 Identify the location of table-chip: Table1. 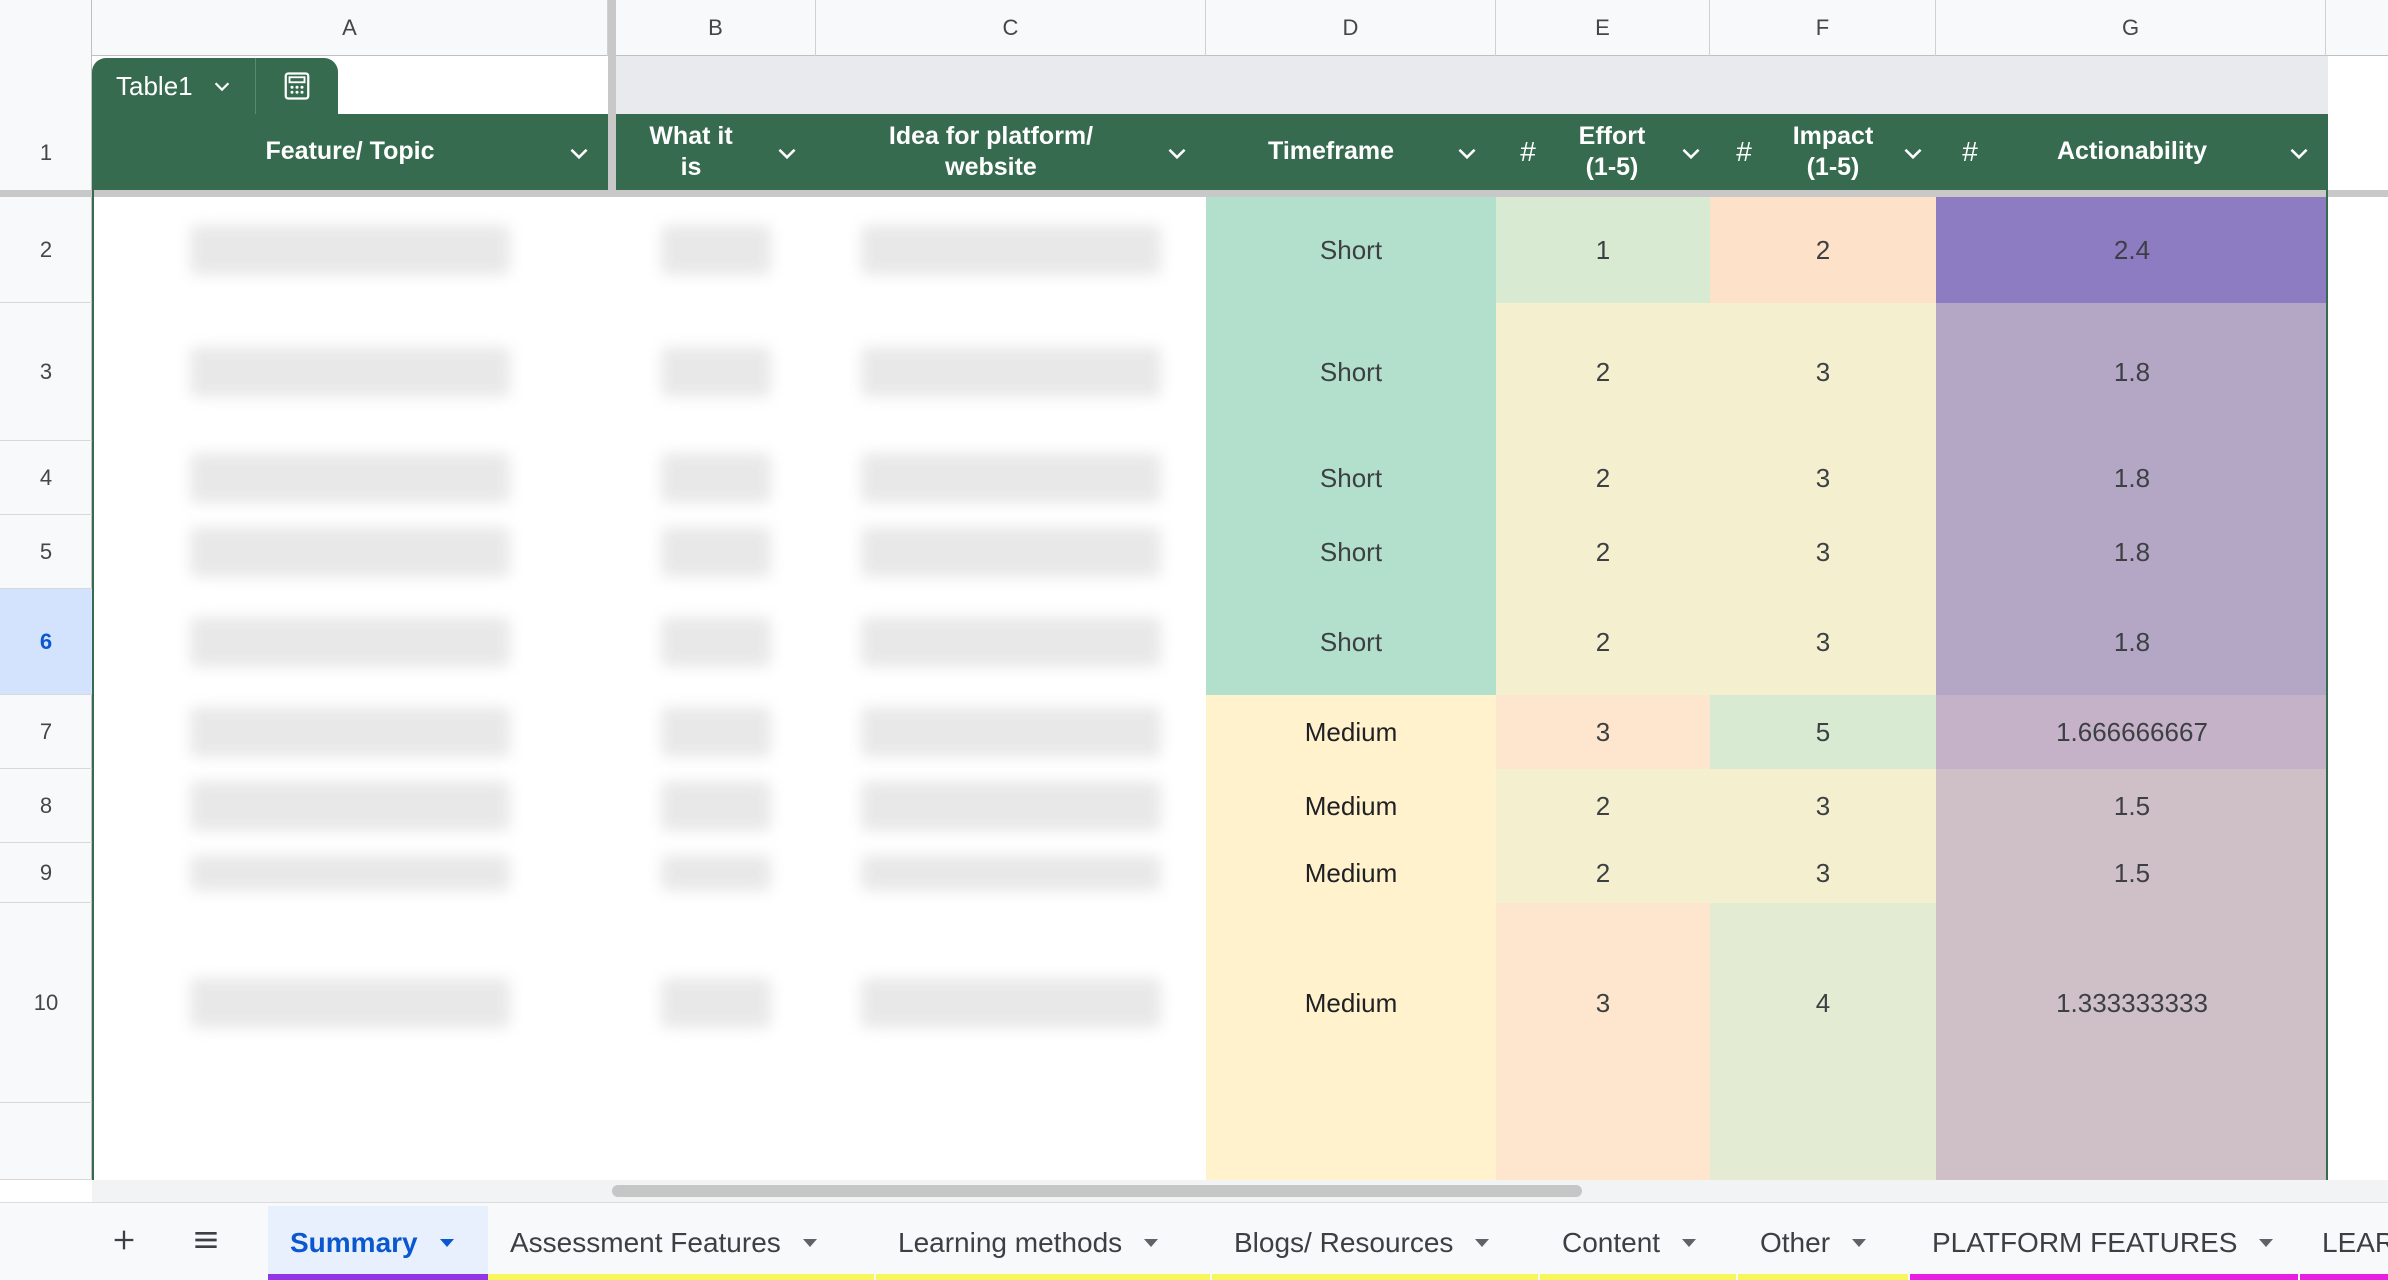
(215, 86).